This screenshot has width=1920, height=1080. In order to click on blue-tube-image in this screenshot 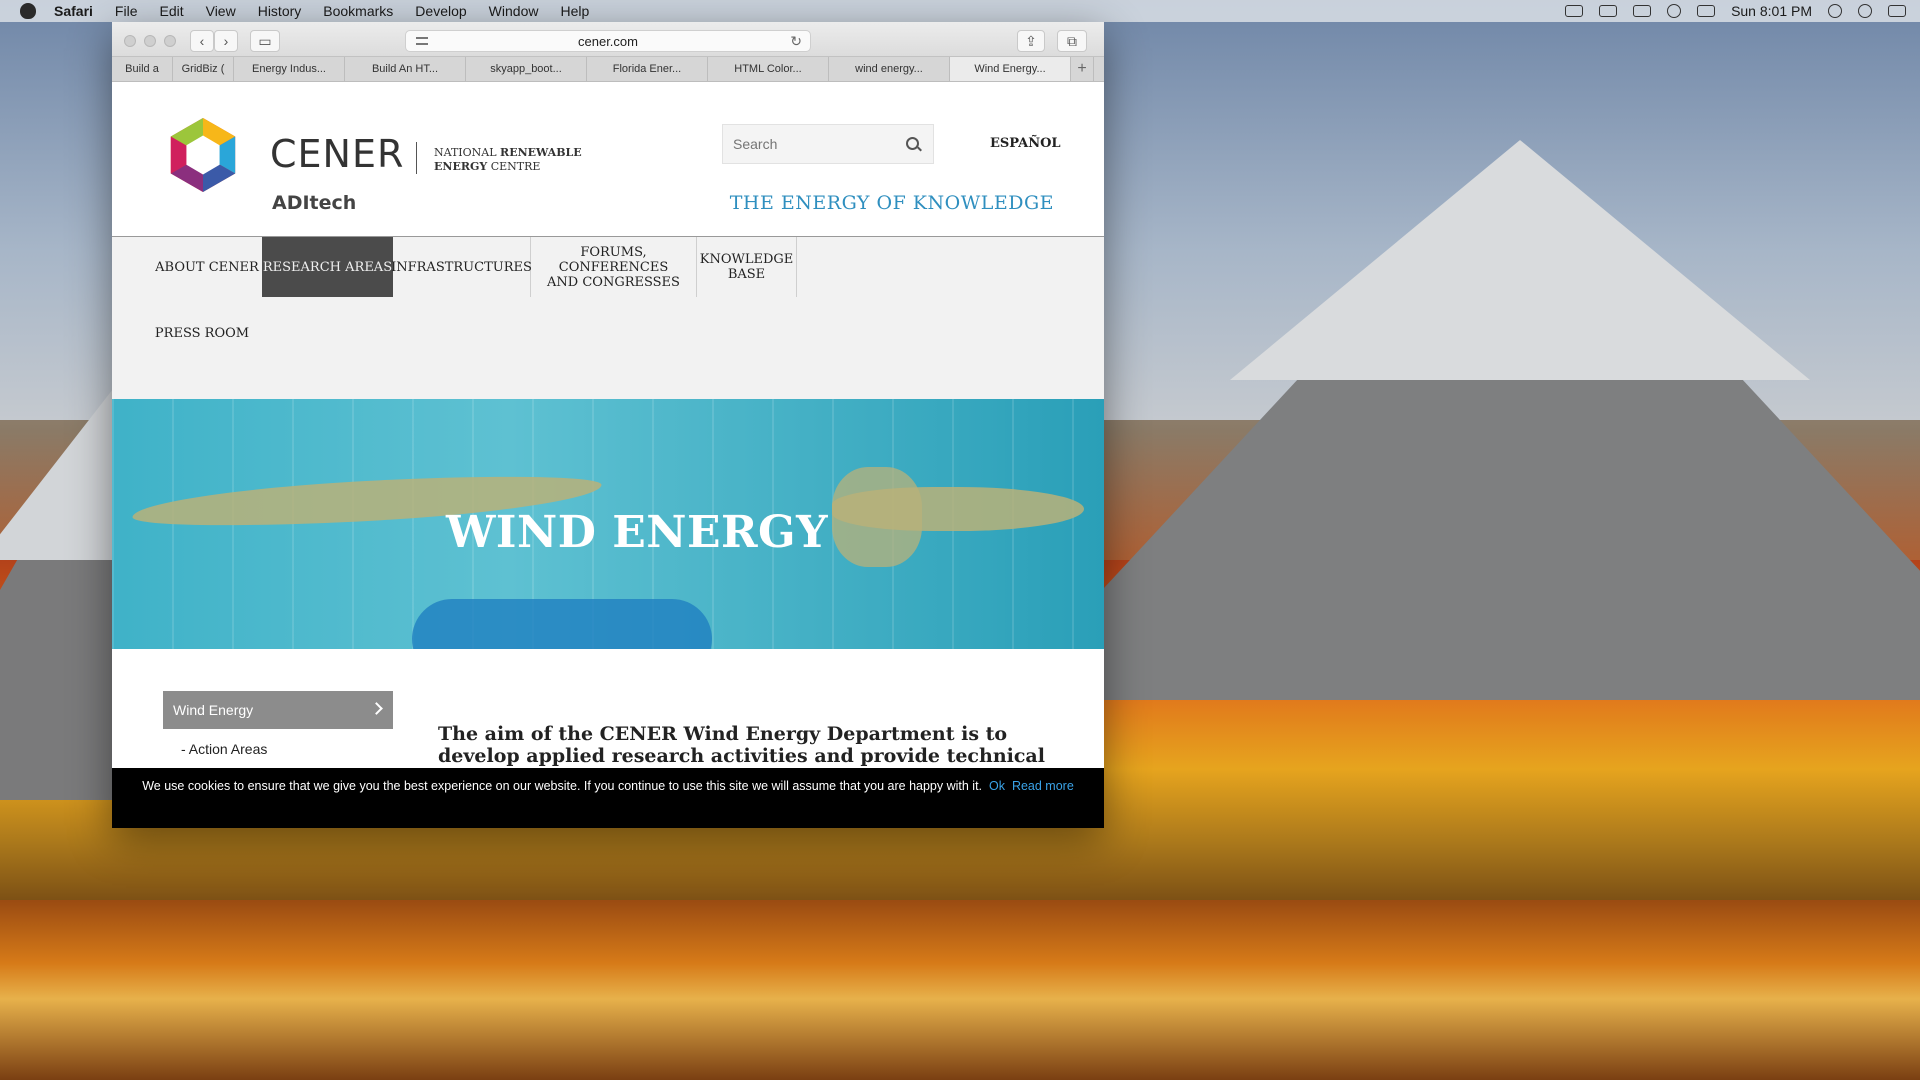, I will do `click(562, 624)`.